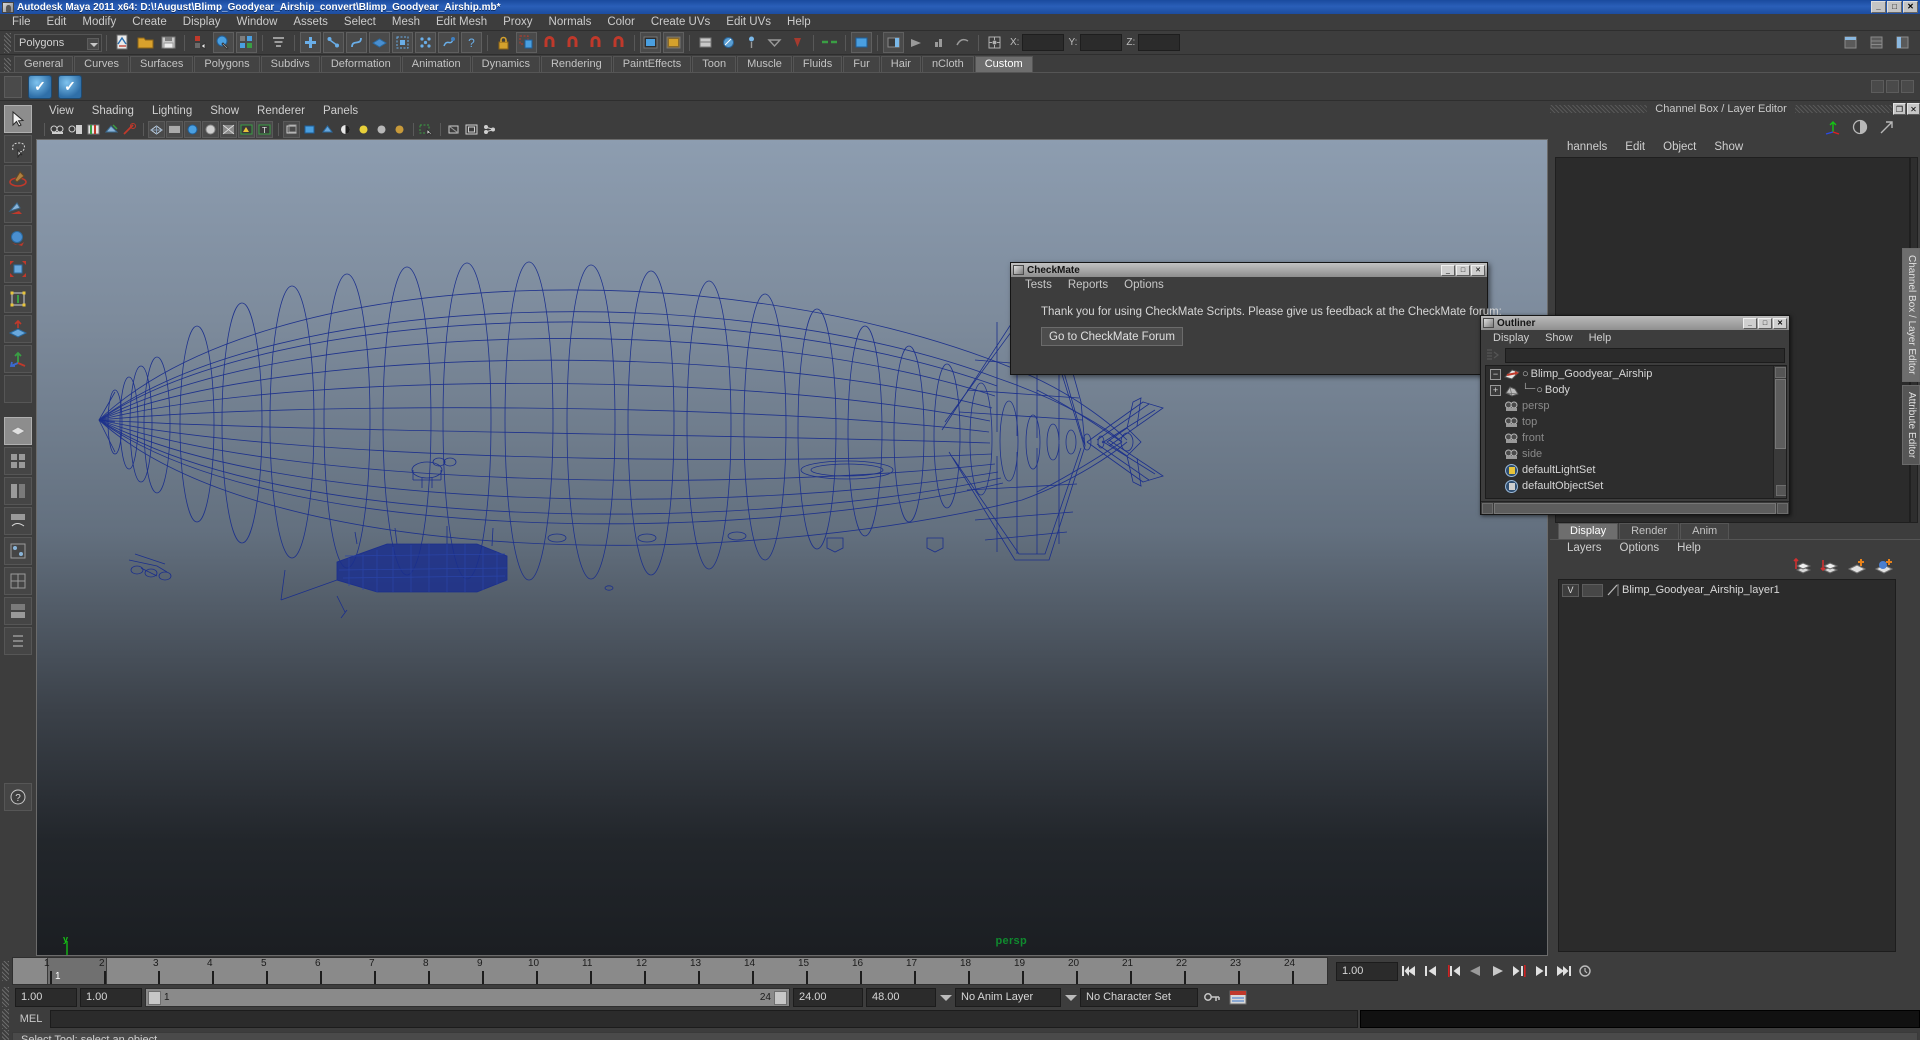 This screenshot has width=1920, height=1040. I want to click on text-display-icon: T, so click(264, 129).